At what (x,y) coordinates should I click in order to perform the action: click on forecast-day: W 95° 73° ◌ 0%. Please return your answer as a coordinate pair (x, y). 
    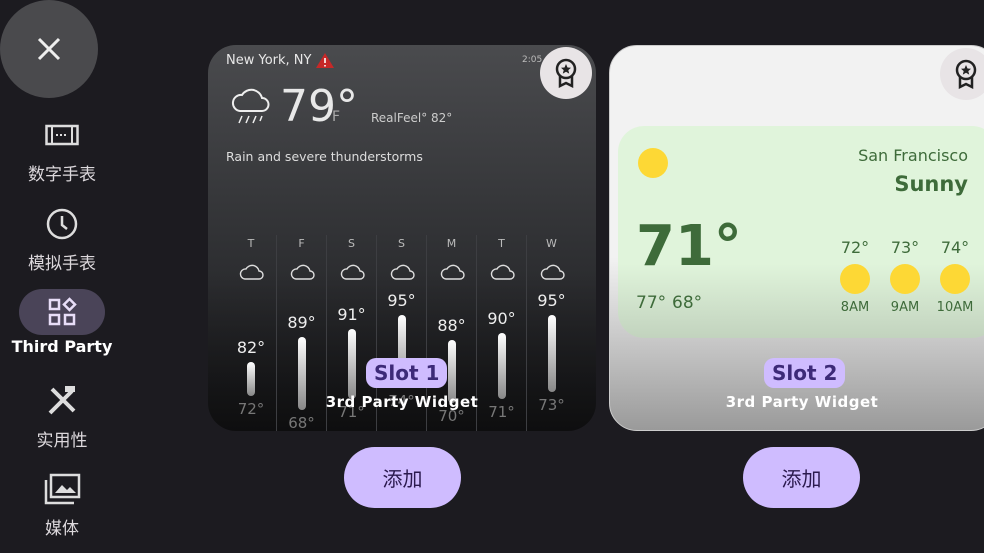
    Looking at the image, I should click on (551, 333).